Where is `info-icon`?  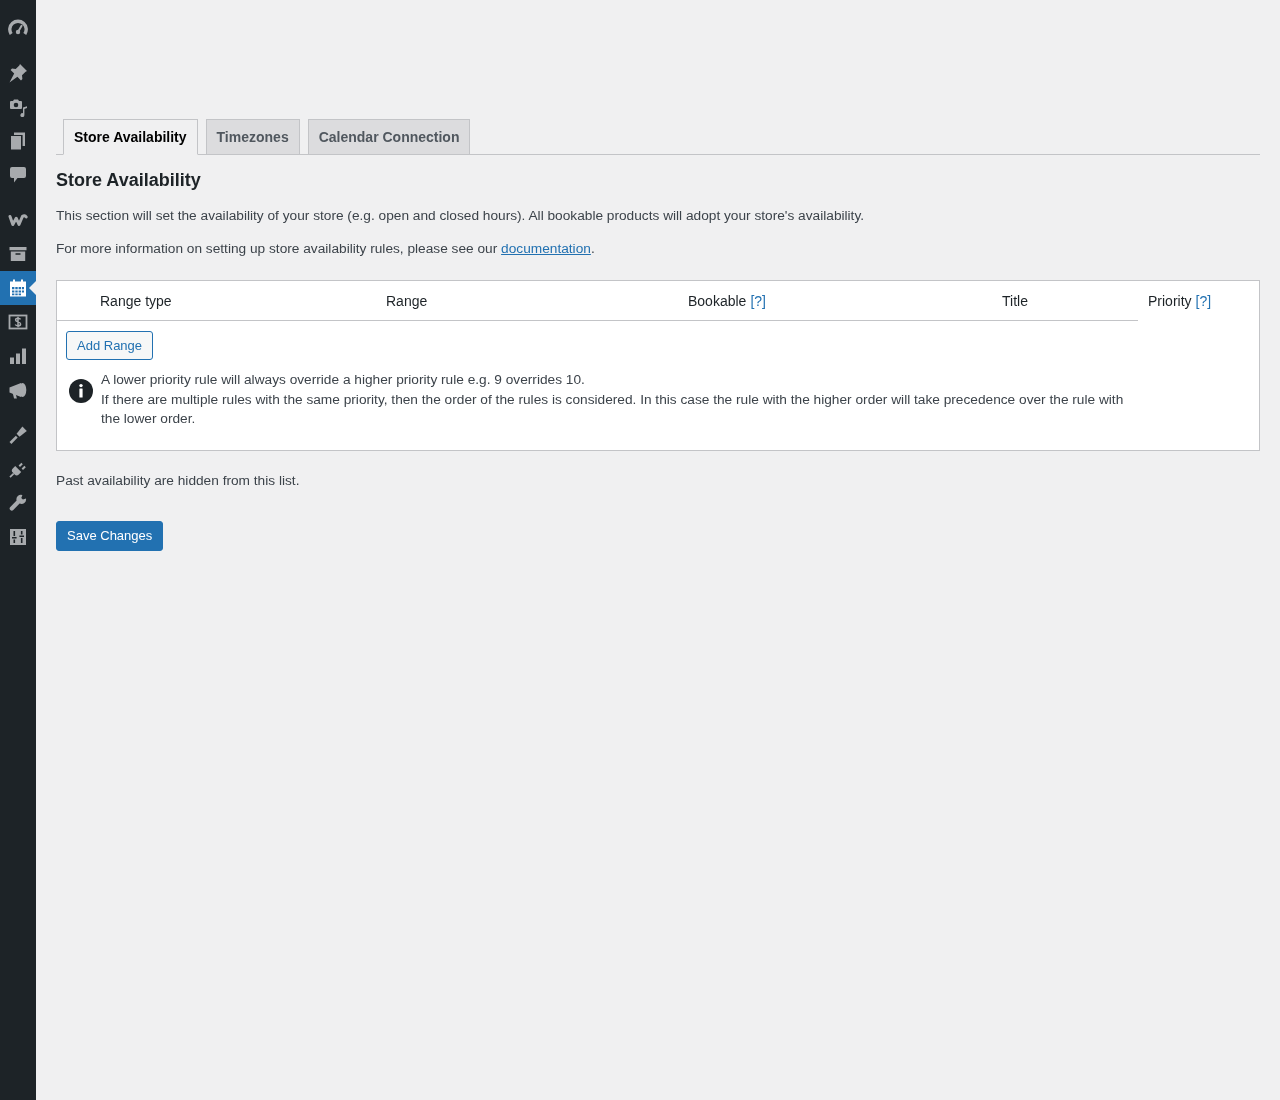 info-icon is located at coordinates (81, 391).